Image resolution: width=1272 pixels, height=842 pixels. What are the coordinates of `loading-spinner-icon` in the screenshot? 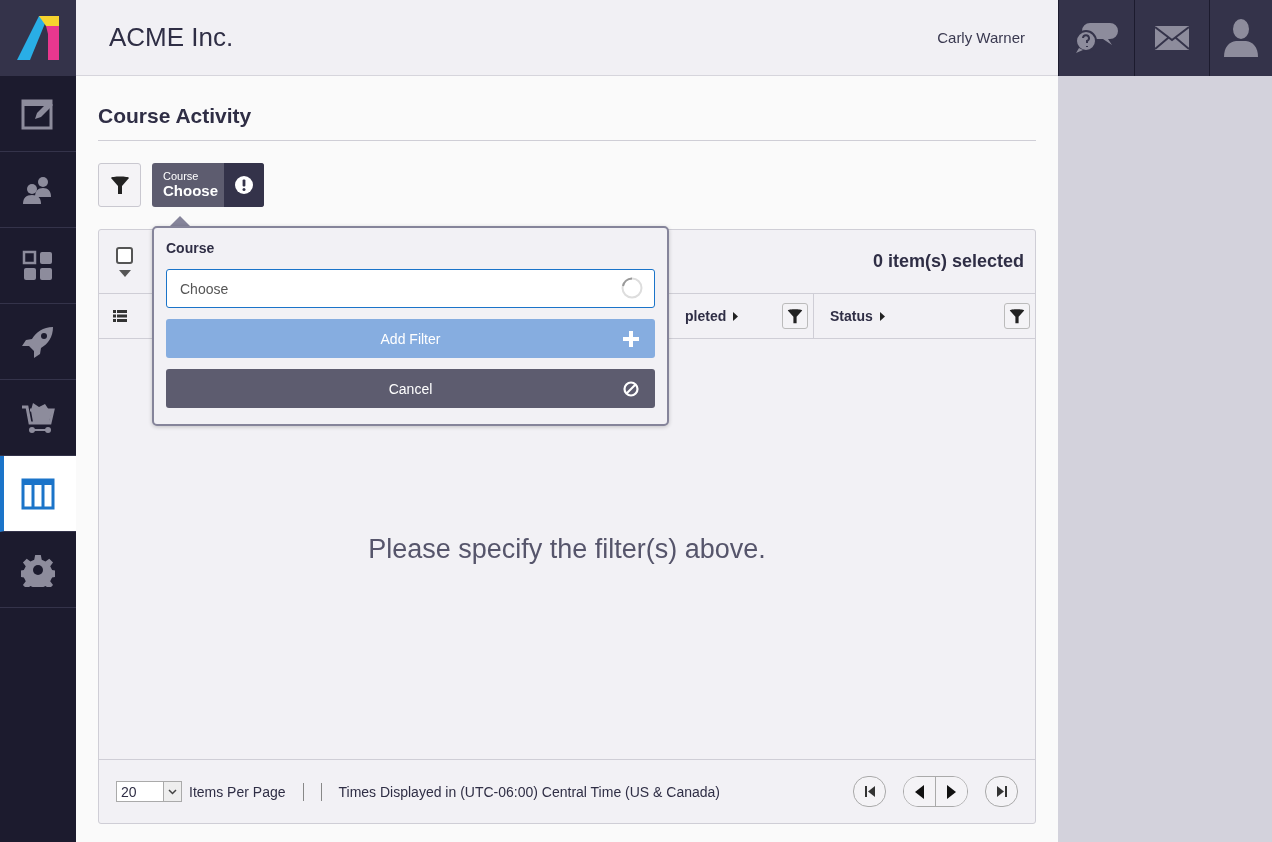 It's located at (632, 288).